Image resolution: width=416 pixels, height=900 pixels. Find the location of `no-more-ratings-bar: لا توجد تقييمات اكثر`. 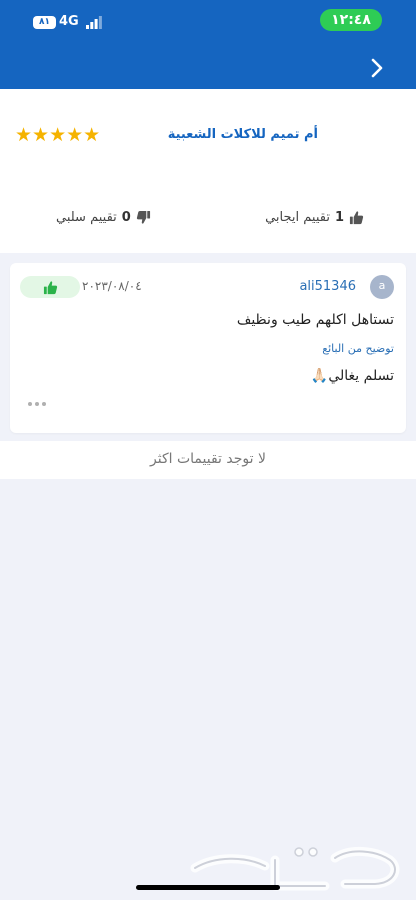

no-more-ratings-bar: لا توجد تقييمات اكثر is located at coordinates (208, 460).